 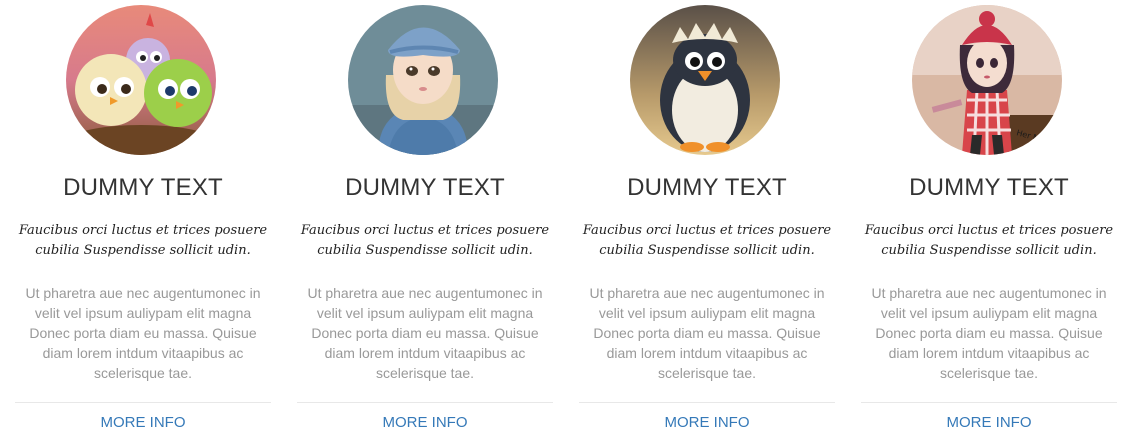 I want to click on fuzzy-birds-image, so click(x=141, y=80).